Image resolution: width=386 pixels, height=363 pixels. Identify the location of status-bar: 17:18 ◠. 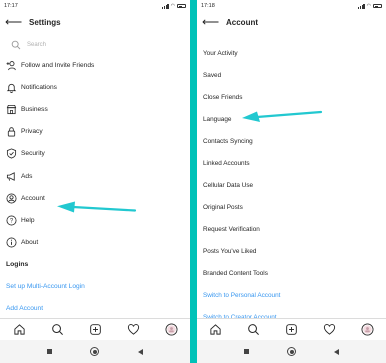
(291, 6).